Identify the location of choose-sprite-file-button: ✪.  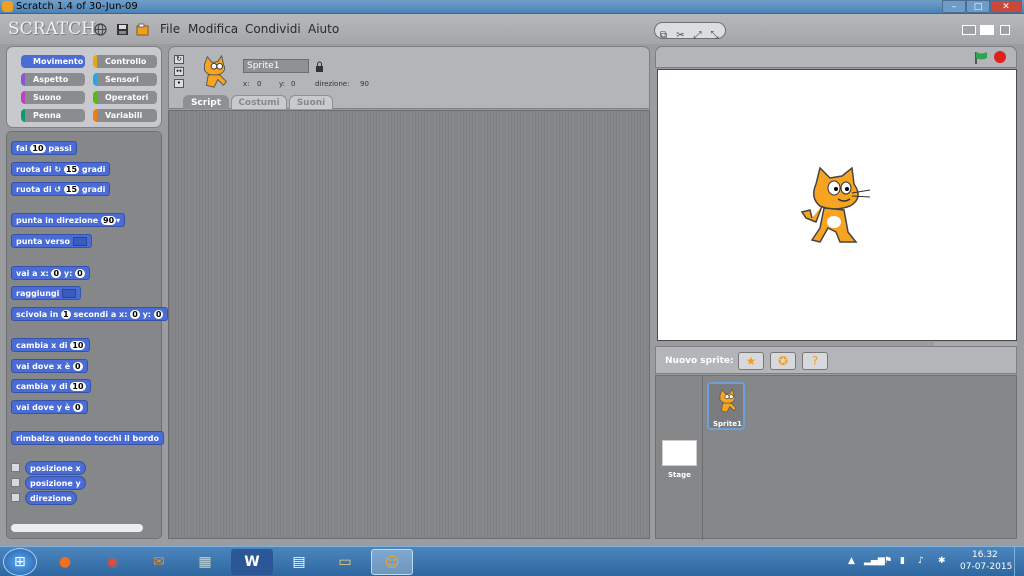
(783, 361).